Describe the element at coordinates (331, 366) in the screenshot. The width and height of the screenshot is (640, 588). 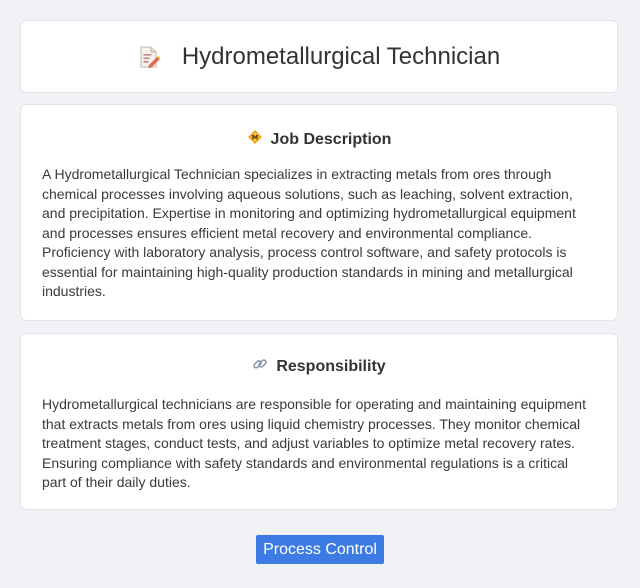
I see `responsibility-heading: Responsibility` at that location.